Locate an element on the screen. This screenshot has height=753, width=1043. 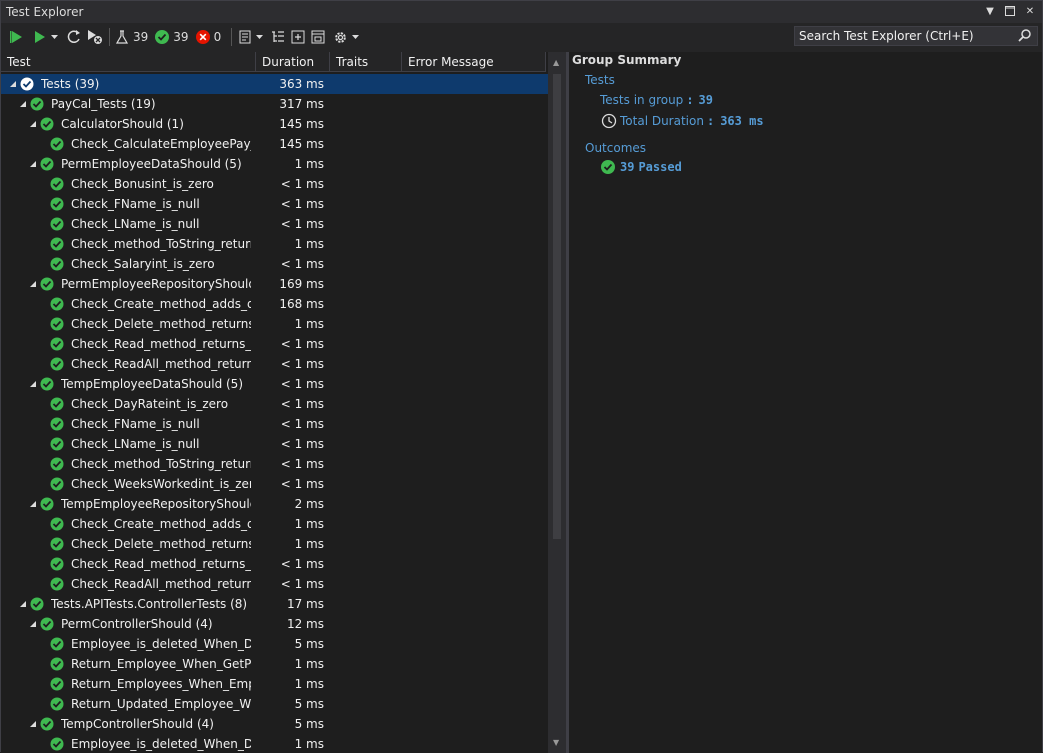
test-group-row: Tests.APITests.ControllerTests (8) 17 ms is located at coordinates (274, 604).